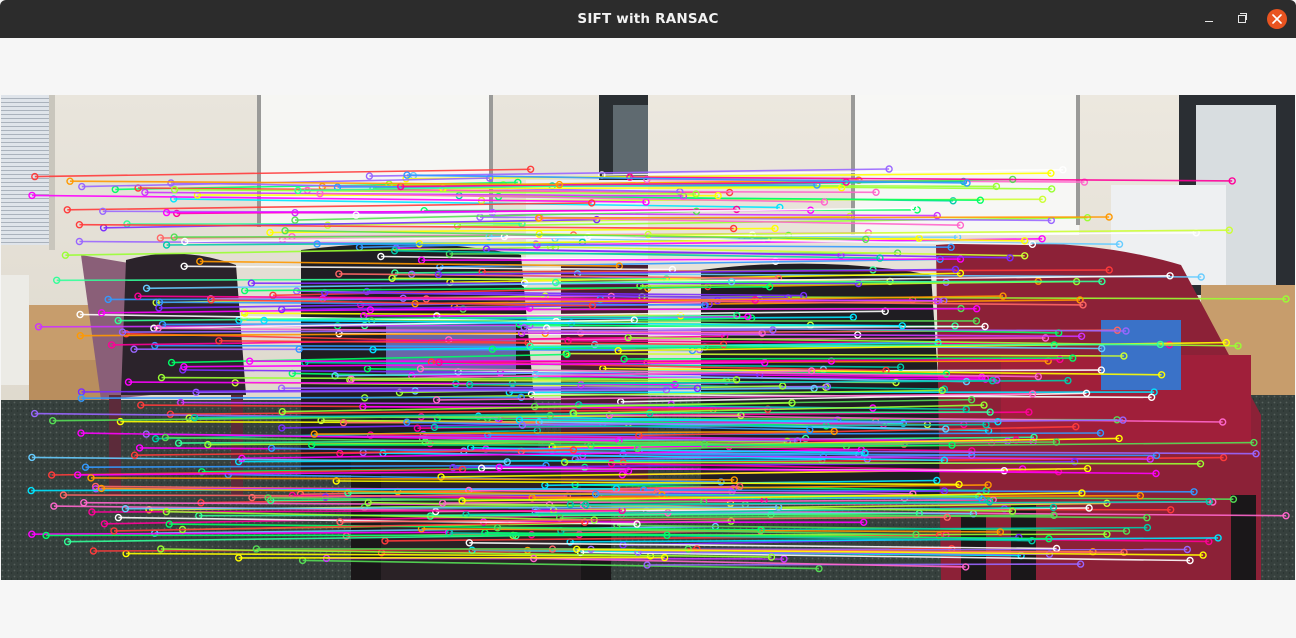 The width and height of the screenshot is (1296, 638). I want to click on minimize-button, so click(1209, 19).